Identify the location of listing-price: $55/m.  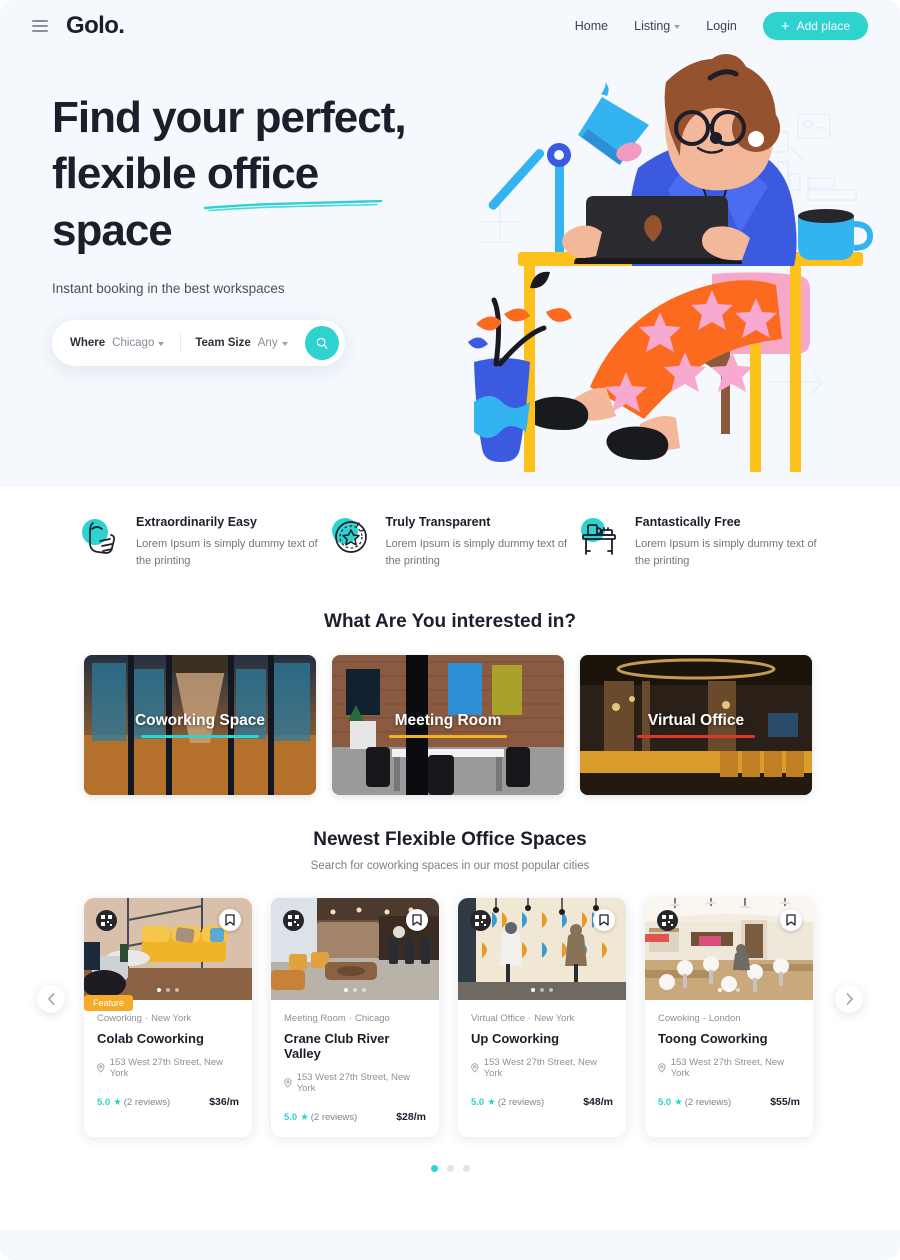
(785, 1102).